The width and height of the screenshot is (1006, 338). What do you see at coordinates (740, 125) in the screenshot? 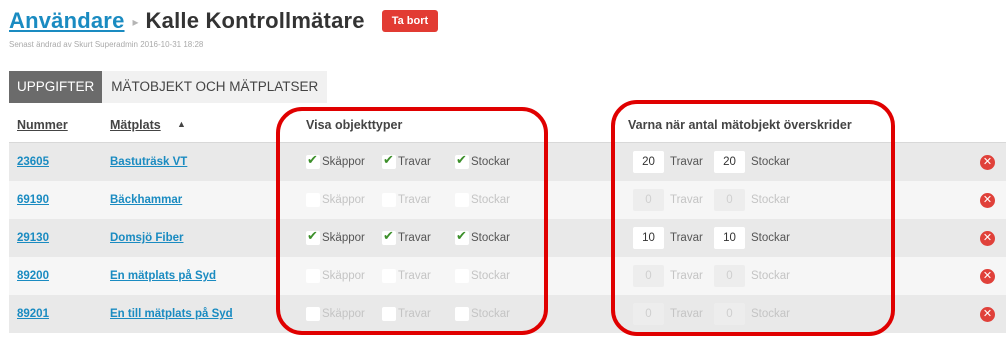
I see `column-header-warn-threshold: Varna när antal mätobjekt överskrider` at bounding box center [740, 125].